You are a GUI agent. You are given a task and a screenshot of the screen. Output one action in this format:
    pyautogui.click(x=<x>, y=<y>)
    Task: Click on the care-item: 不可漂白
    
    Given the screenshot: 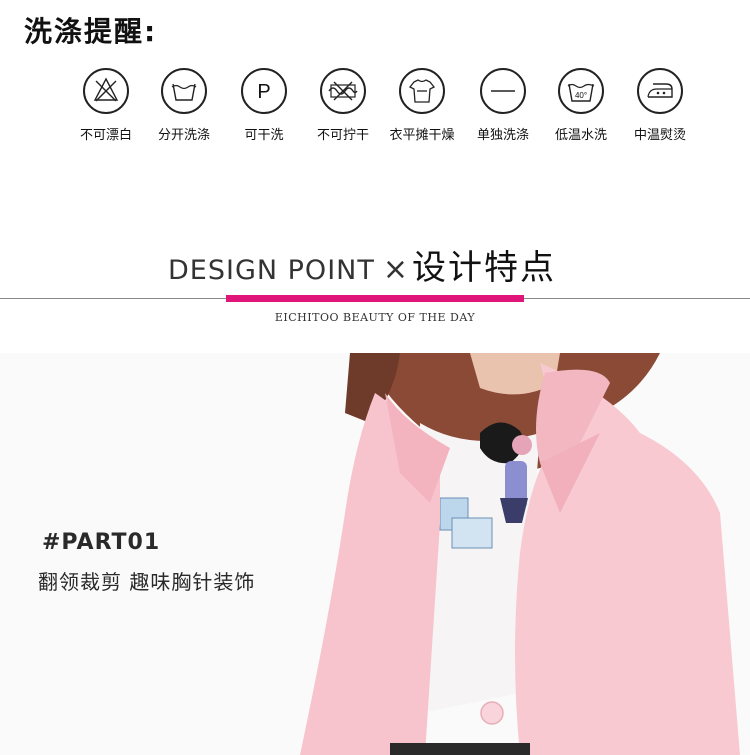 What is the action you would take?
    pyautogui.click(x=106, y=105)
    